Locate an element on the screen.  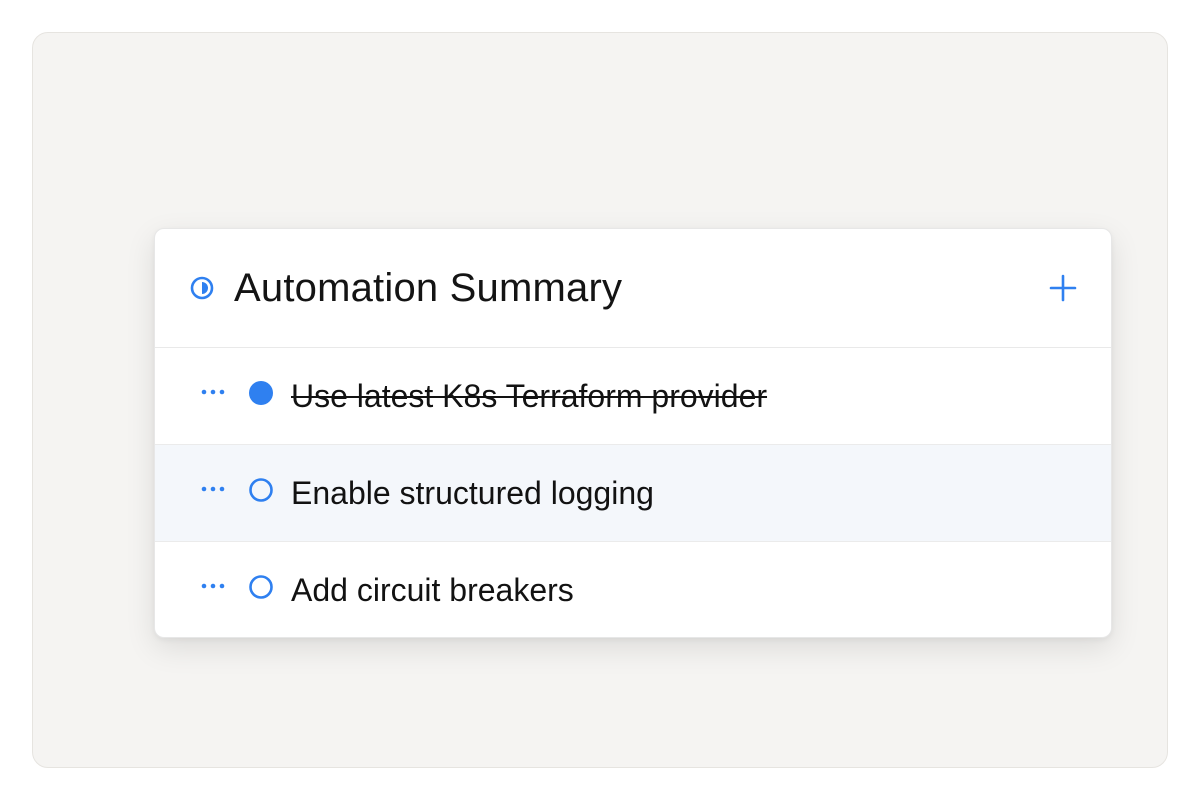
list-item-label: Enable structured logging is located at coordinates (472, 492).